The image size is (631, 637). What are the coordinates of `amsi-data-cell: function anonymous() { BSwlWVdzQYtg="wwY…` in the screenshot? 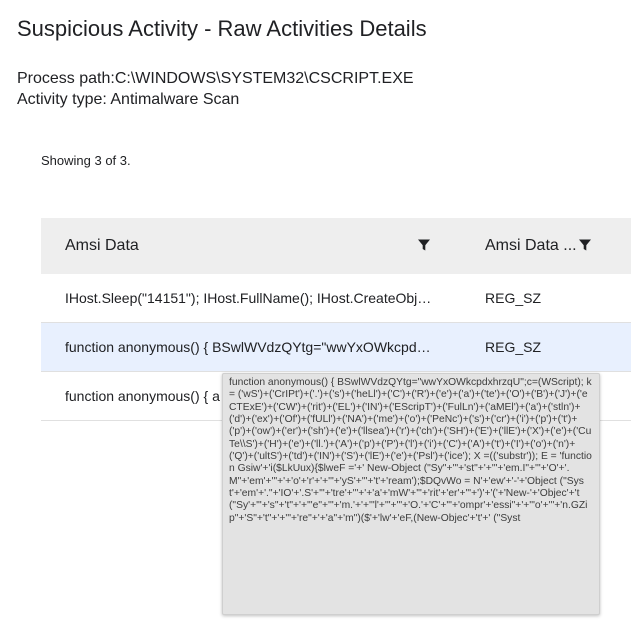 It's located at (251, 347).